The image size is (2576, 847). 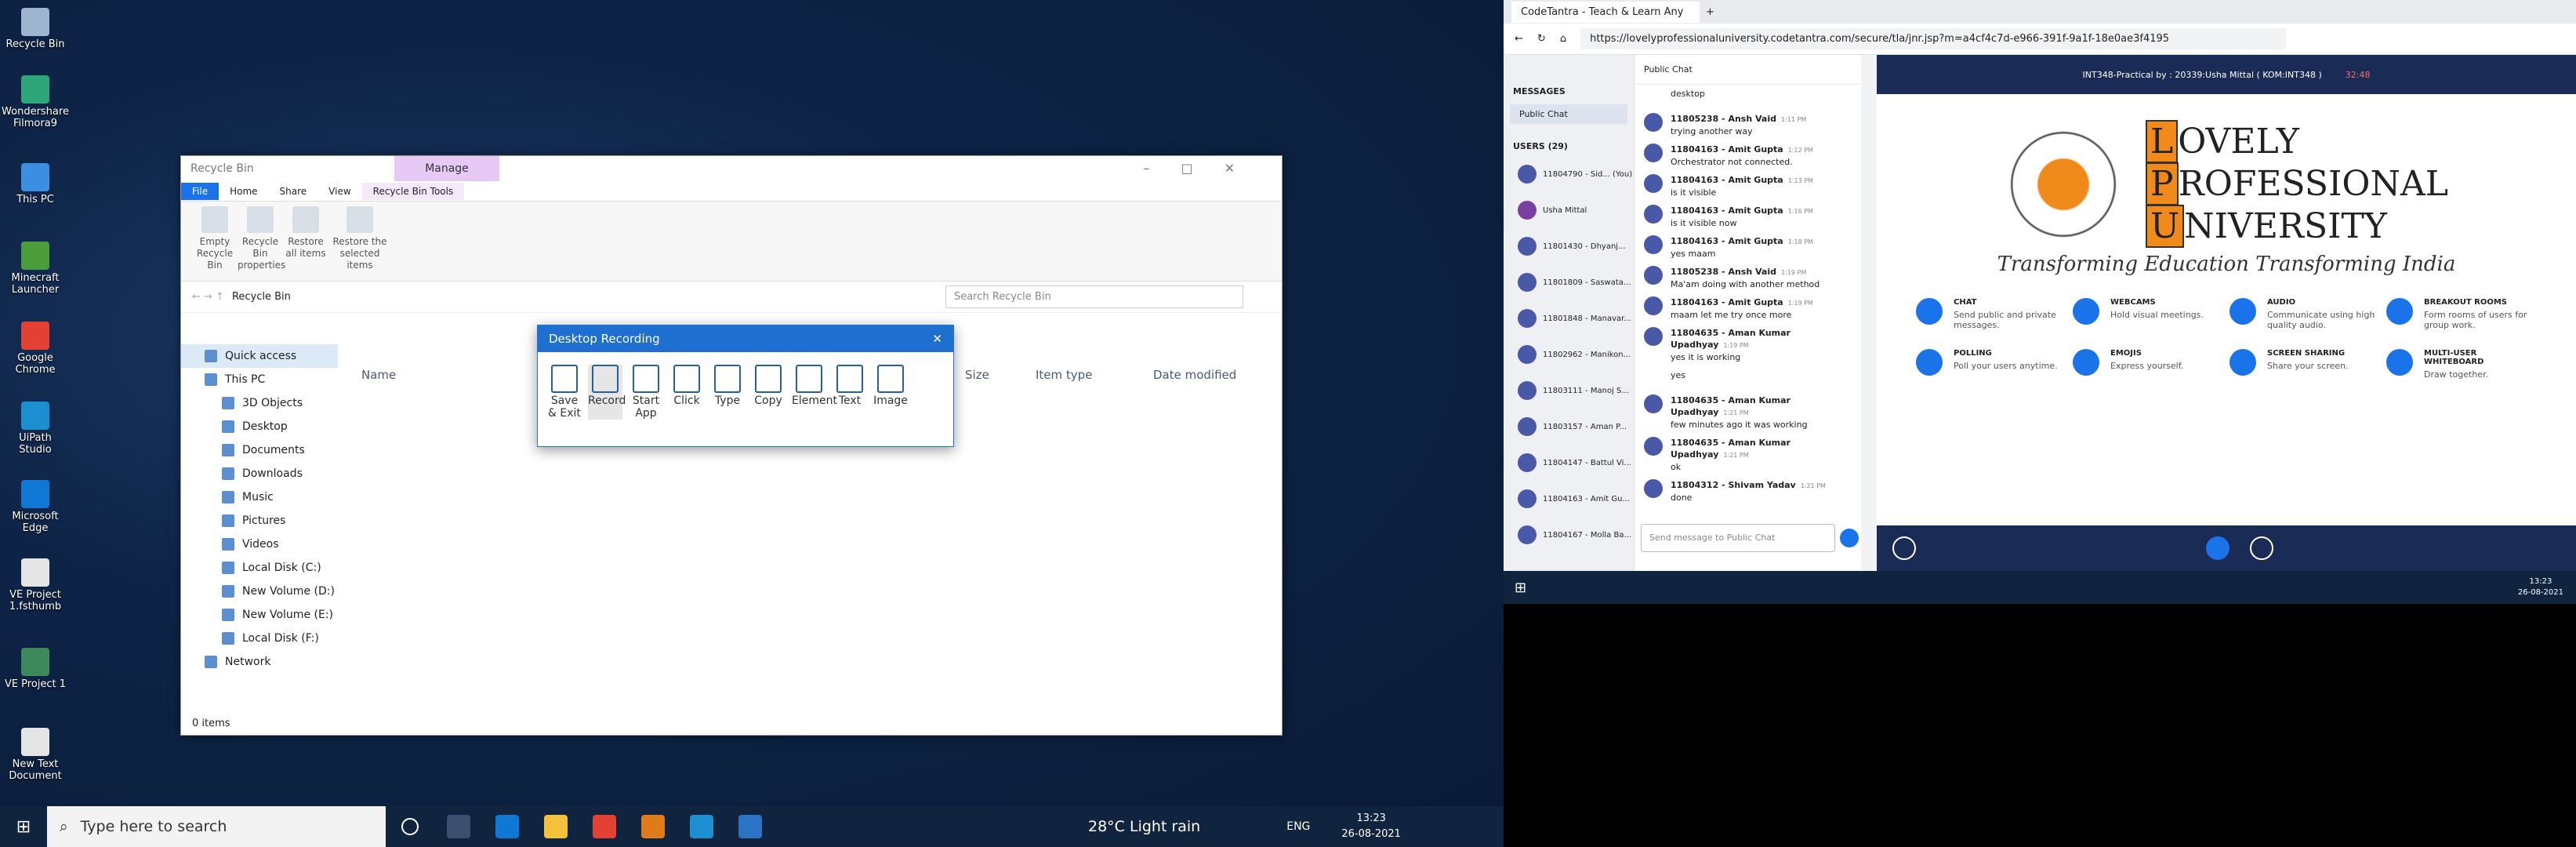 I want to click on nav-item: Downloads, so click(x=260, y=473).